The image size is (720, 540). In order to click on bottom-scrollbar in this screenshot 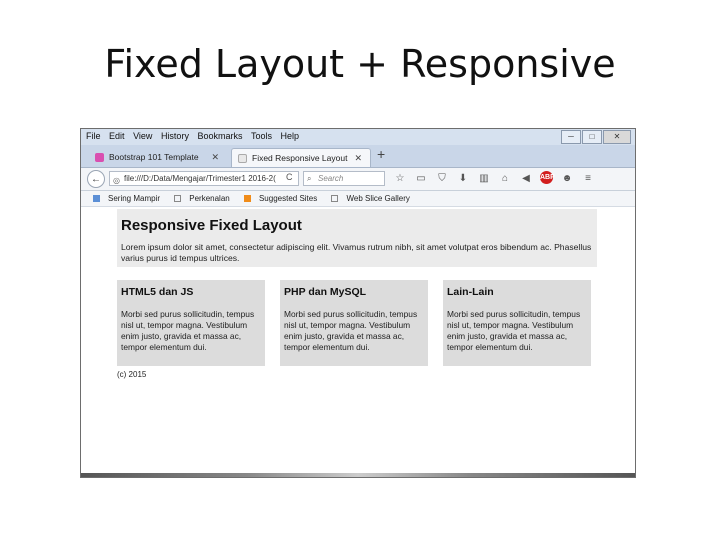, I will do `click(358, 475)`.